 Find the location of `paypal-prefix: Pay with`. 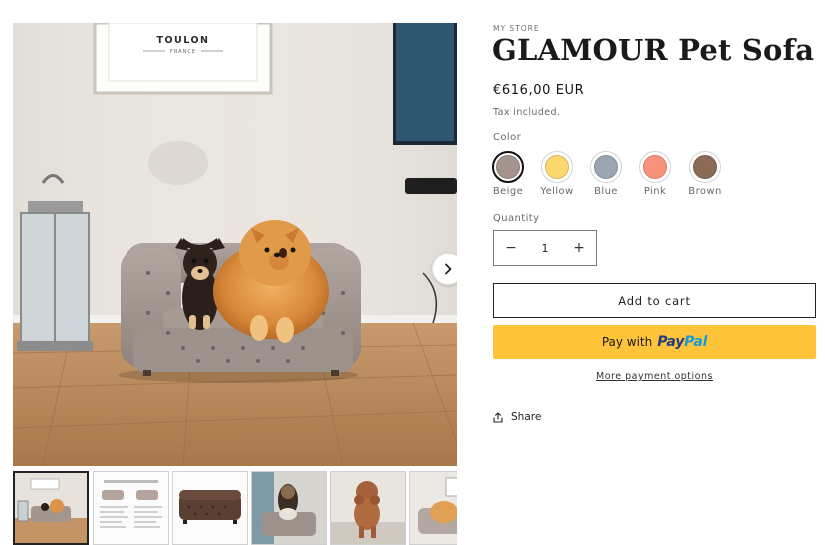

paypal-prefix: Pay with is located at coordinates (627, 342).